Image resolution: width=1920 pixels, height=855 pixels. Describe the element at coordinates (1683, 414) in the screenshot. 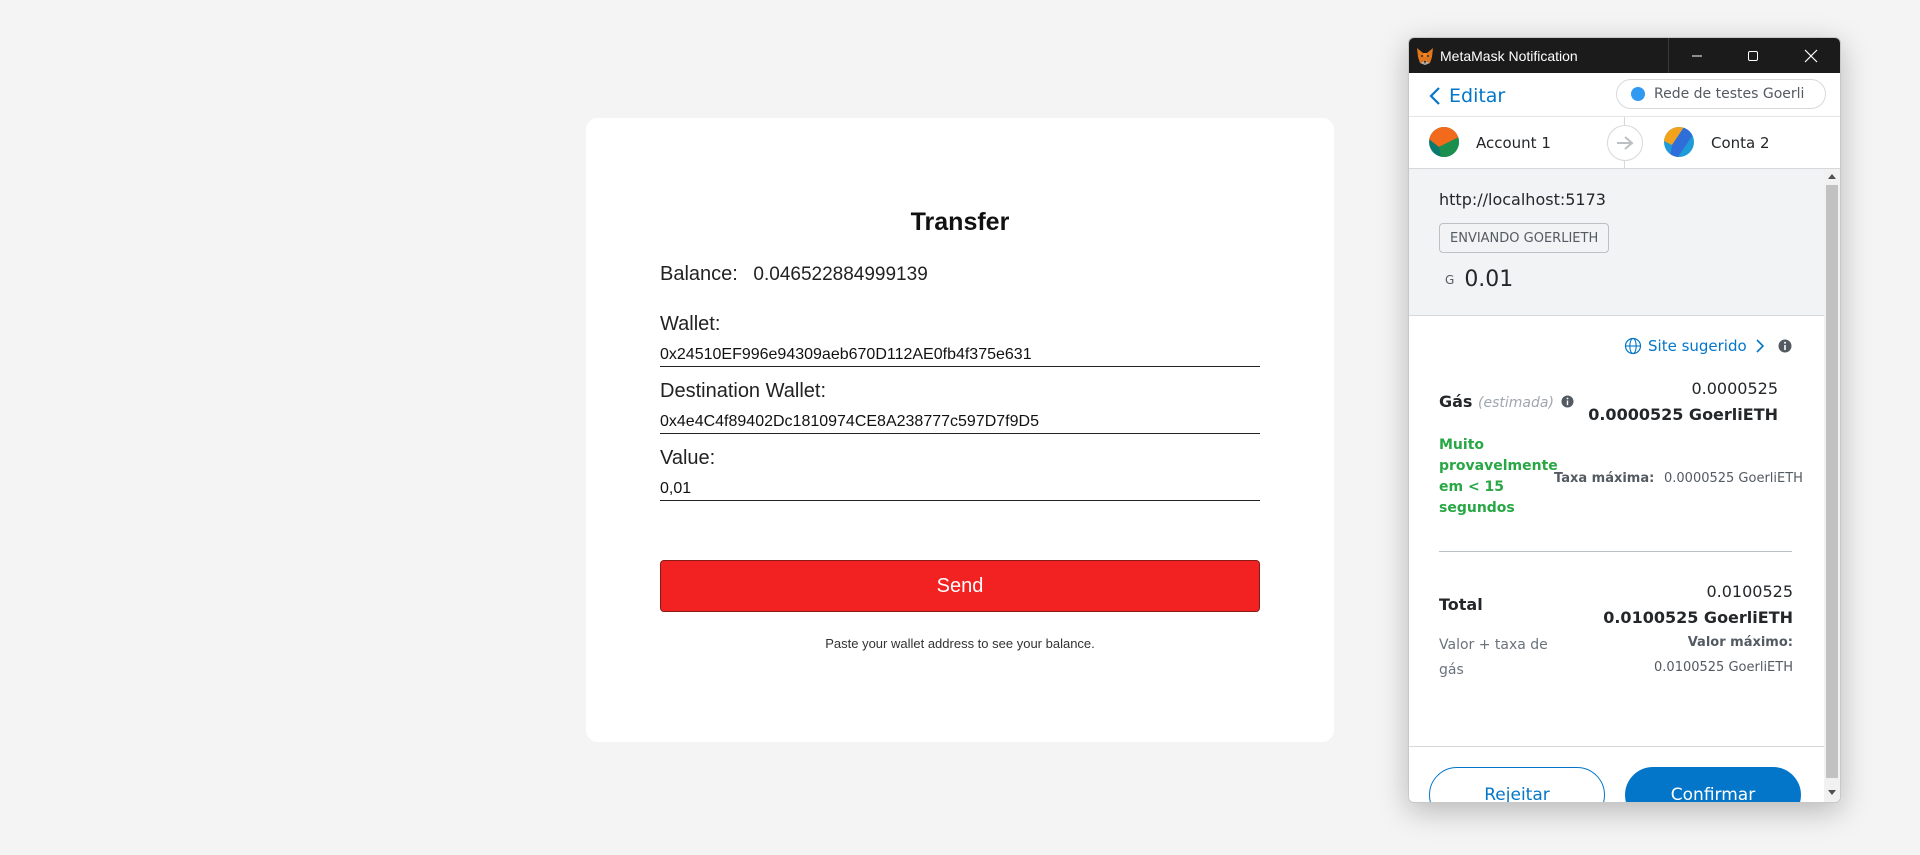

I see `gas-fee-primary: 0.0000525 GoerliETH` at that location.